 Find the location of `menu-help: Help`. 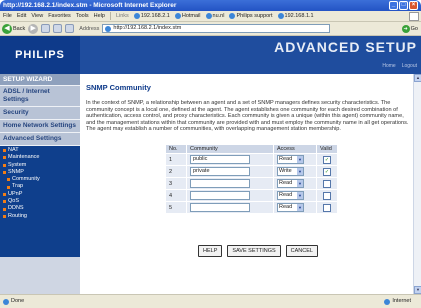

menu-help: Help is located at coordinates (99, 16).